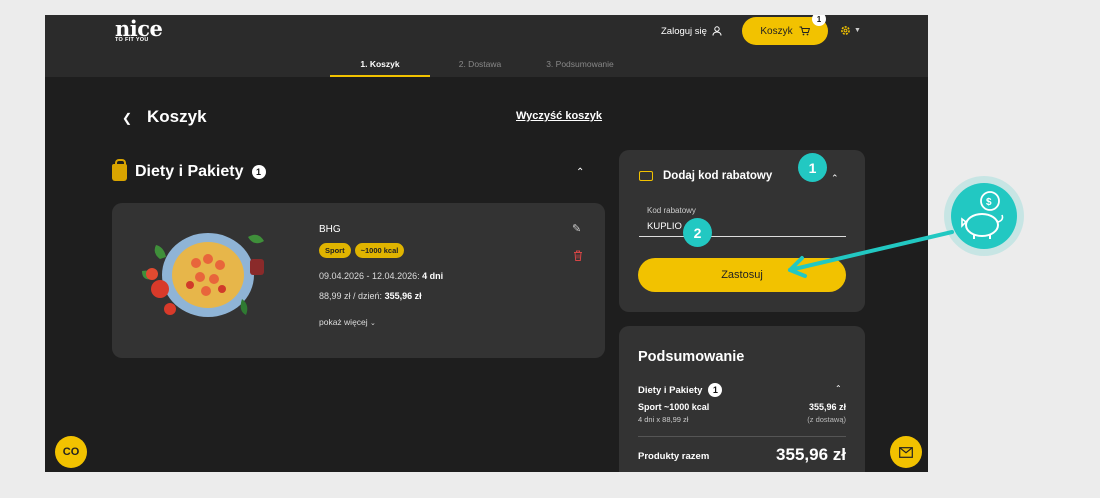  I want to click on price-per-day: 88,99 zł / dzień:, so click(351, 296).